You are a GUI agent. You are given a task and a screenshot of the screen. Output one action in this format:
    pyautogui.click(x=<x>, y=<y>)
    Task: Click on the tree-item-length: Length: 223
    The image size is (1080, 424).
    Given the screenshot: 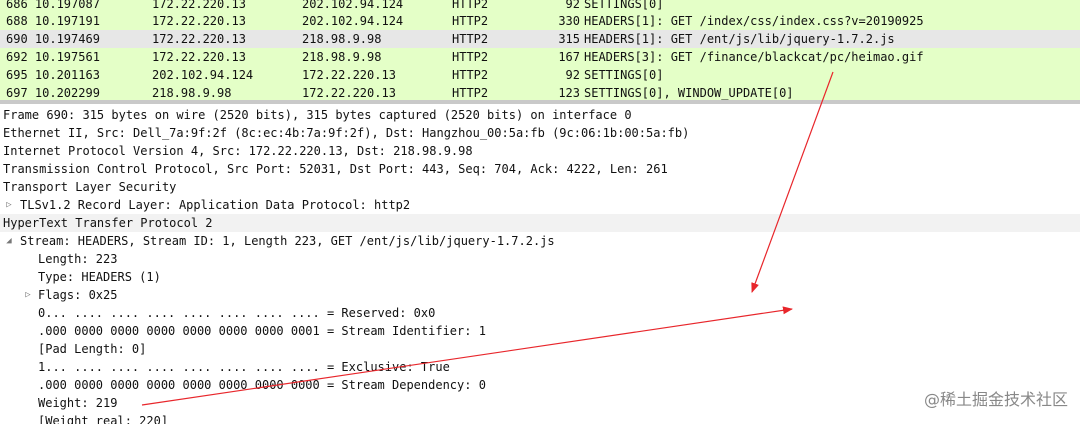 What is the action you would take?
    pyautogui.click(x=540, y=259)
    